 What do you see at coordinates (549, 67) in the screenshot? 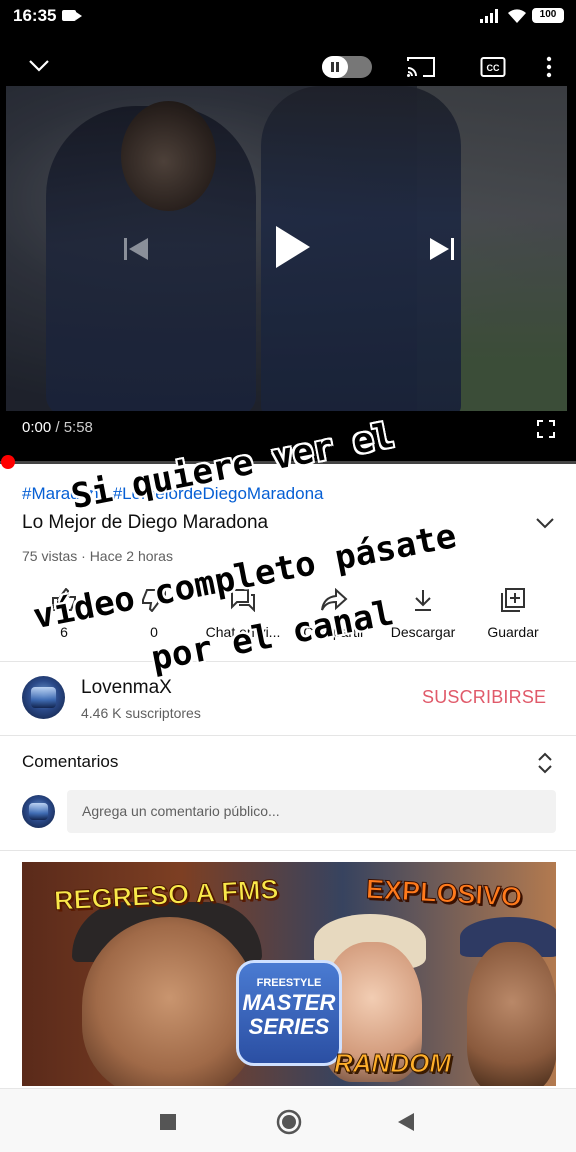
I see `more-vert-icon` at bounding box center [549, 67].